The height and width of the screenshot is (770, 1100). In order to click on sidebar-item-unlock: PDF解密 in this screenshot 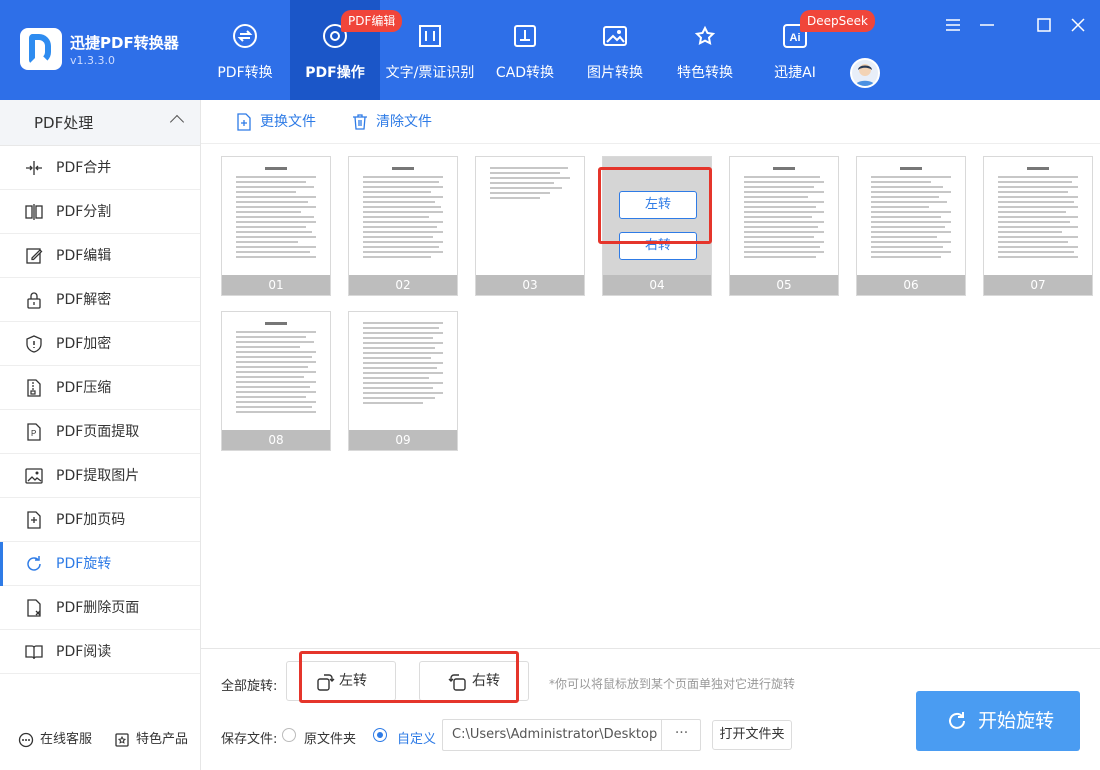, I will do `click(100, 300)`.